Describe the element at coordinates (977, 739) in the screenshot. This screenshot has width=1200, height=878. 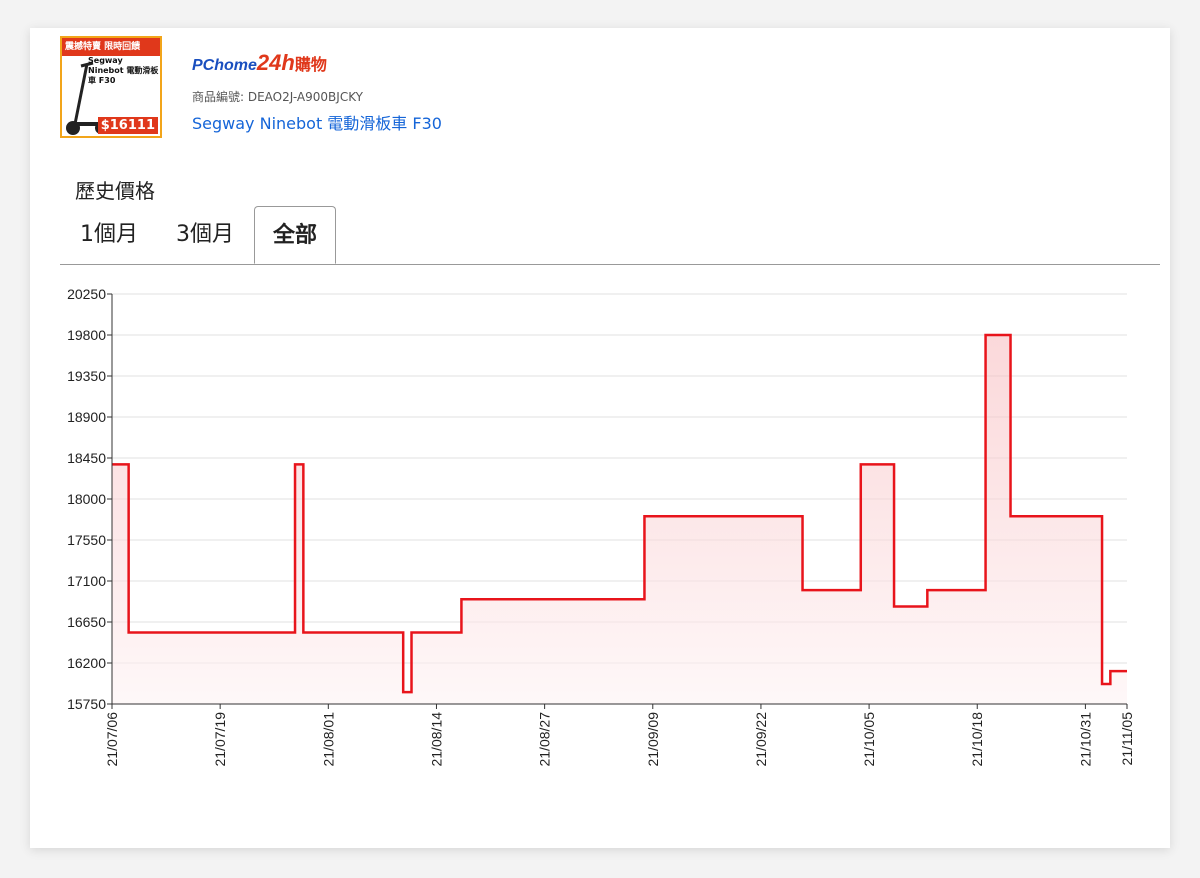
I see `x-tick-label: 21/10/18` at that location.